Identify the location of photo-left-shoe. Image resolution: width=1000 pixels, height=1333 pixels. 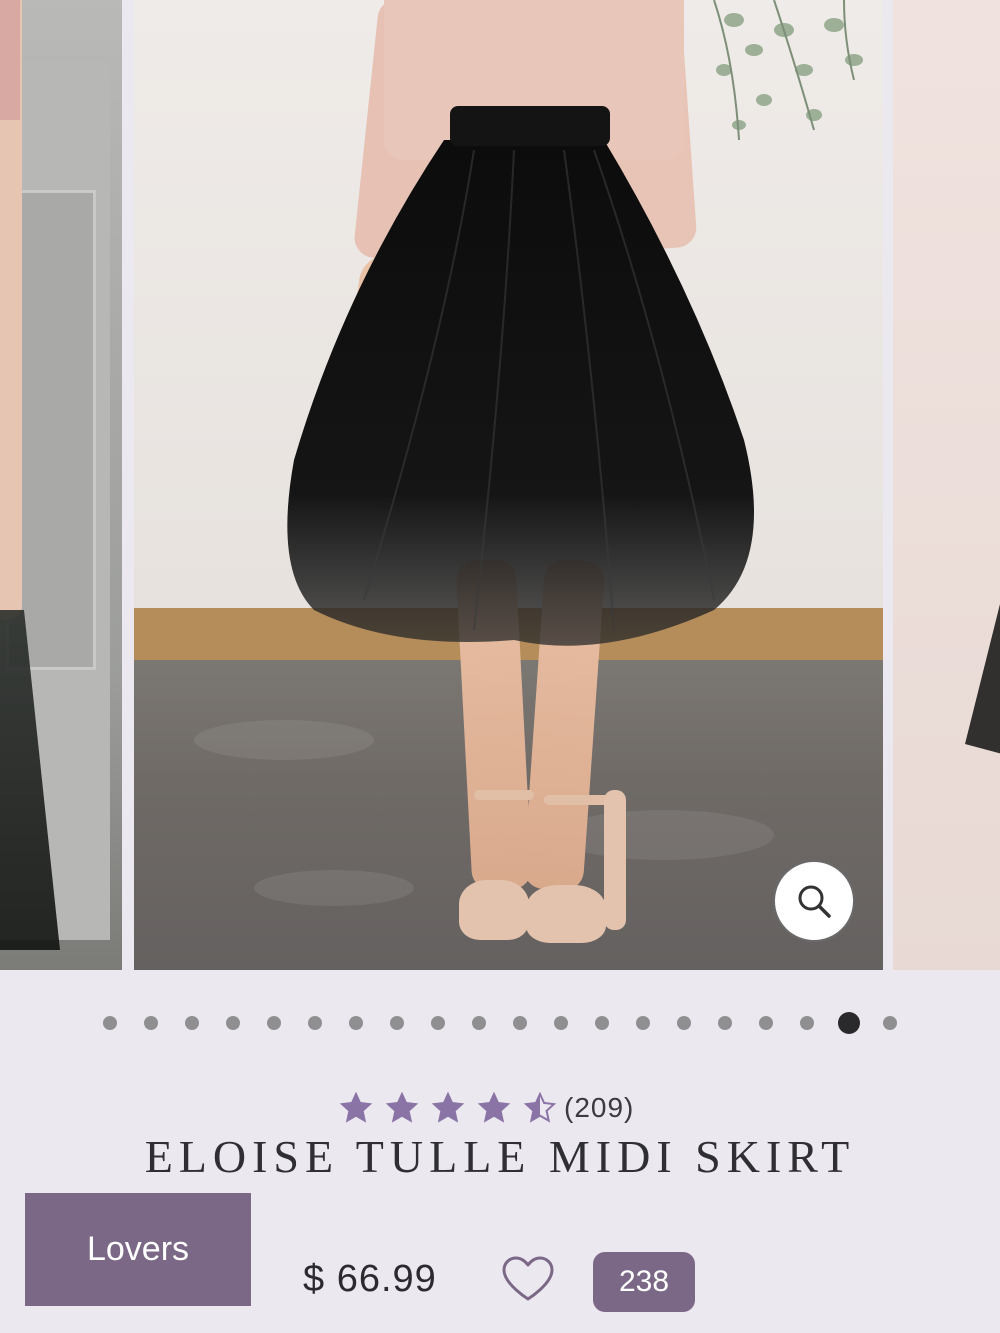
(494, 910).